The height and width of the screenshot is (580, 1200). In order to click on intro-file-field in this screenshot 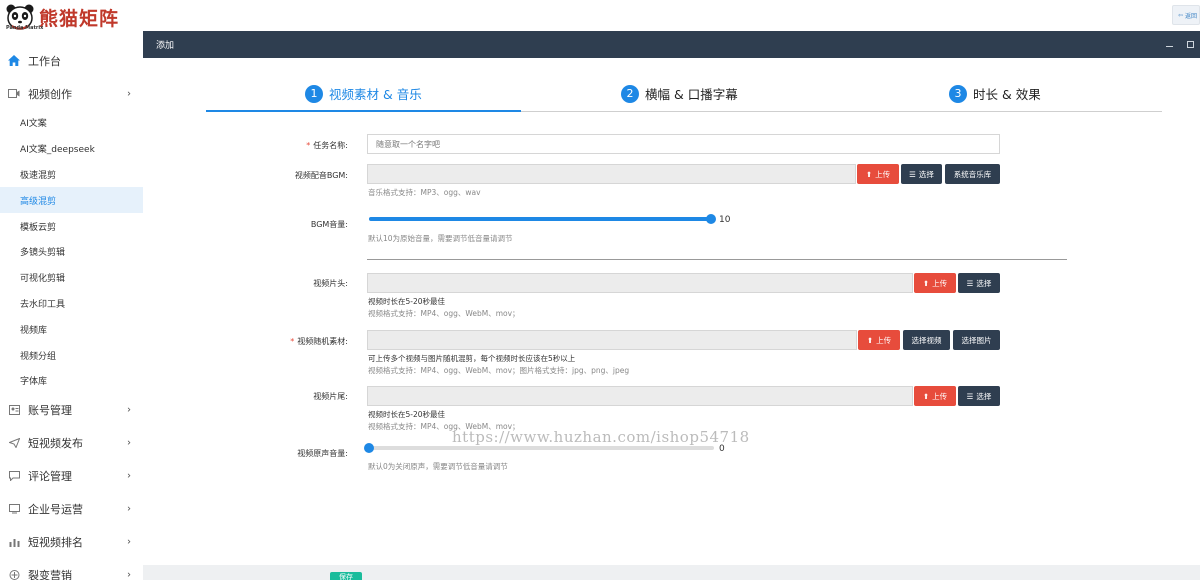, I will do `click(640, 283)`.